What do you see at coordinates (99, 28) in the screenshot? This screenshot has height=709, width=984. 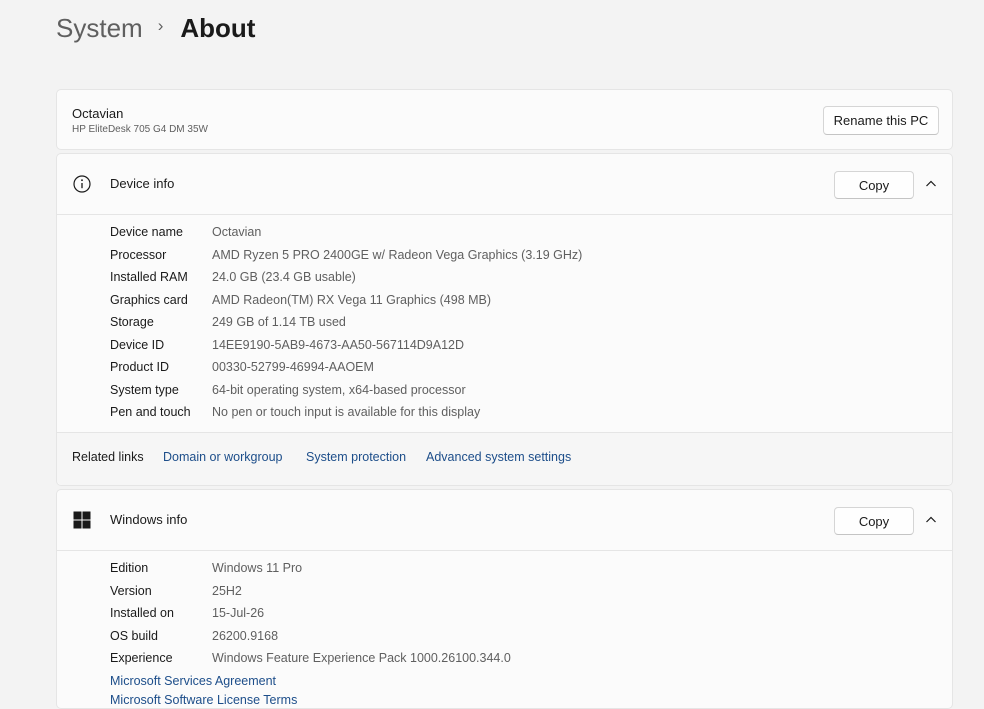 I see `breadcrumb-system: System` at bounding box center [99, 28].